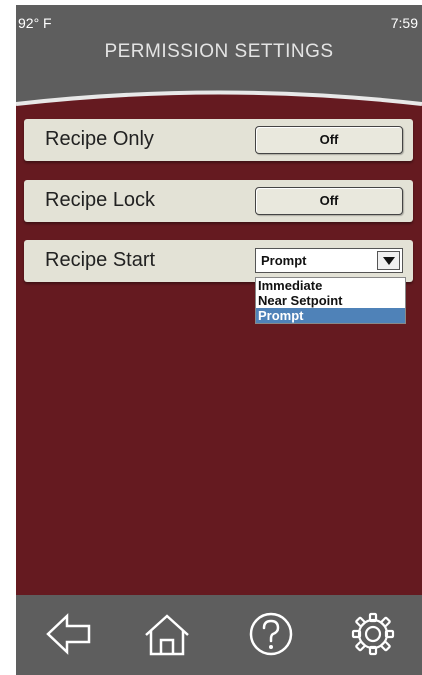 Image resolution: width=422 pixels, height=675 pixels. I want to click on chevron-down-icon, so click(389, 261).